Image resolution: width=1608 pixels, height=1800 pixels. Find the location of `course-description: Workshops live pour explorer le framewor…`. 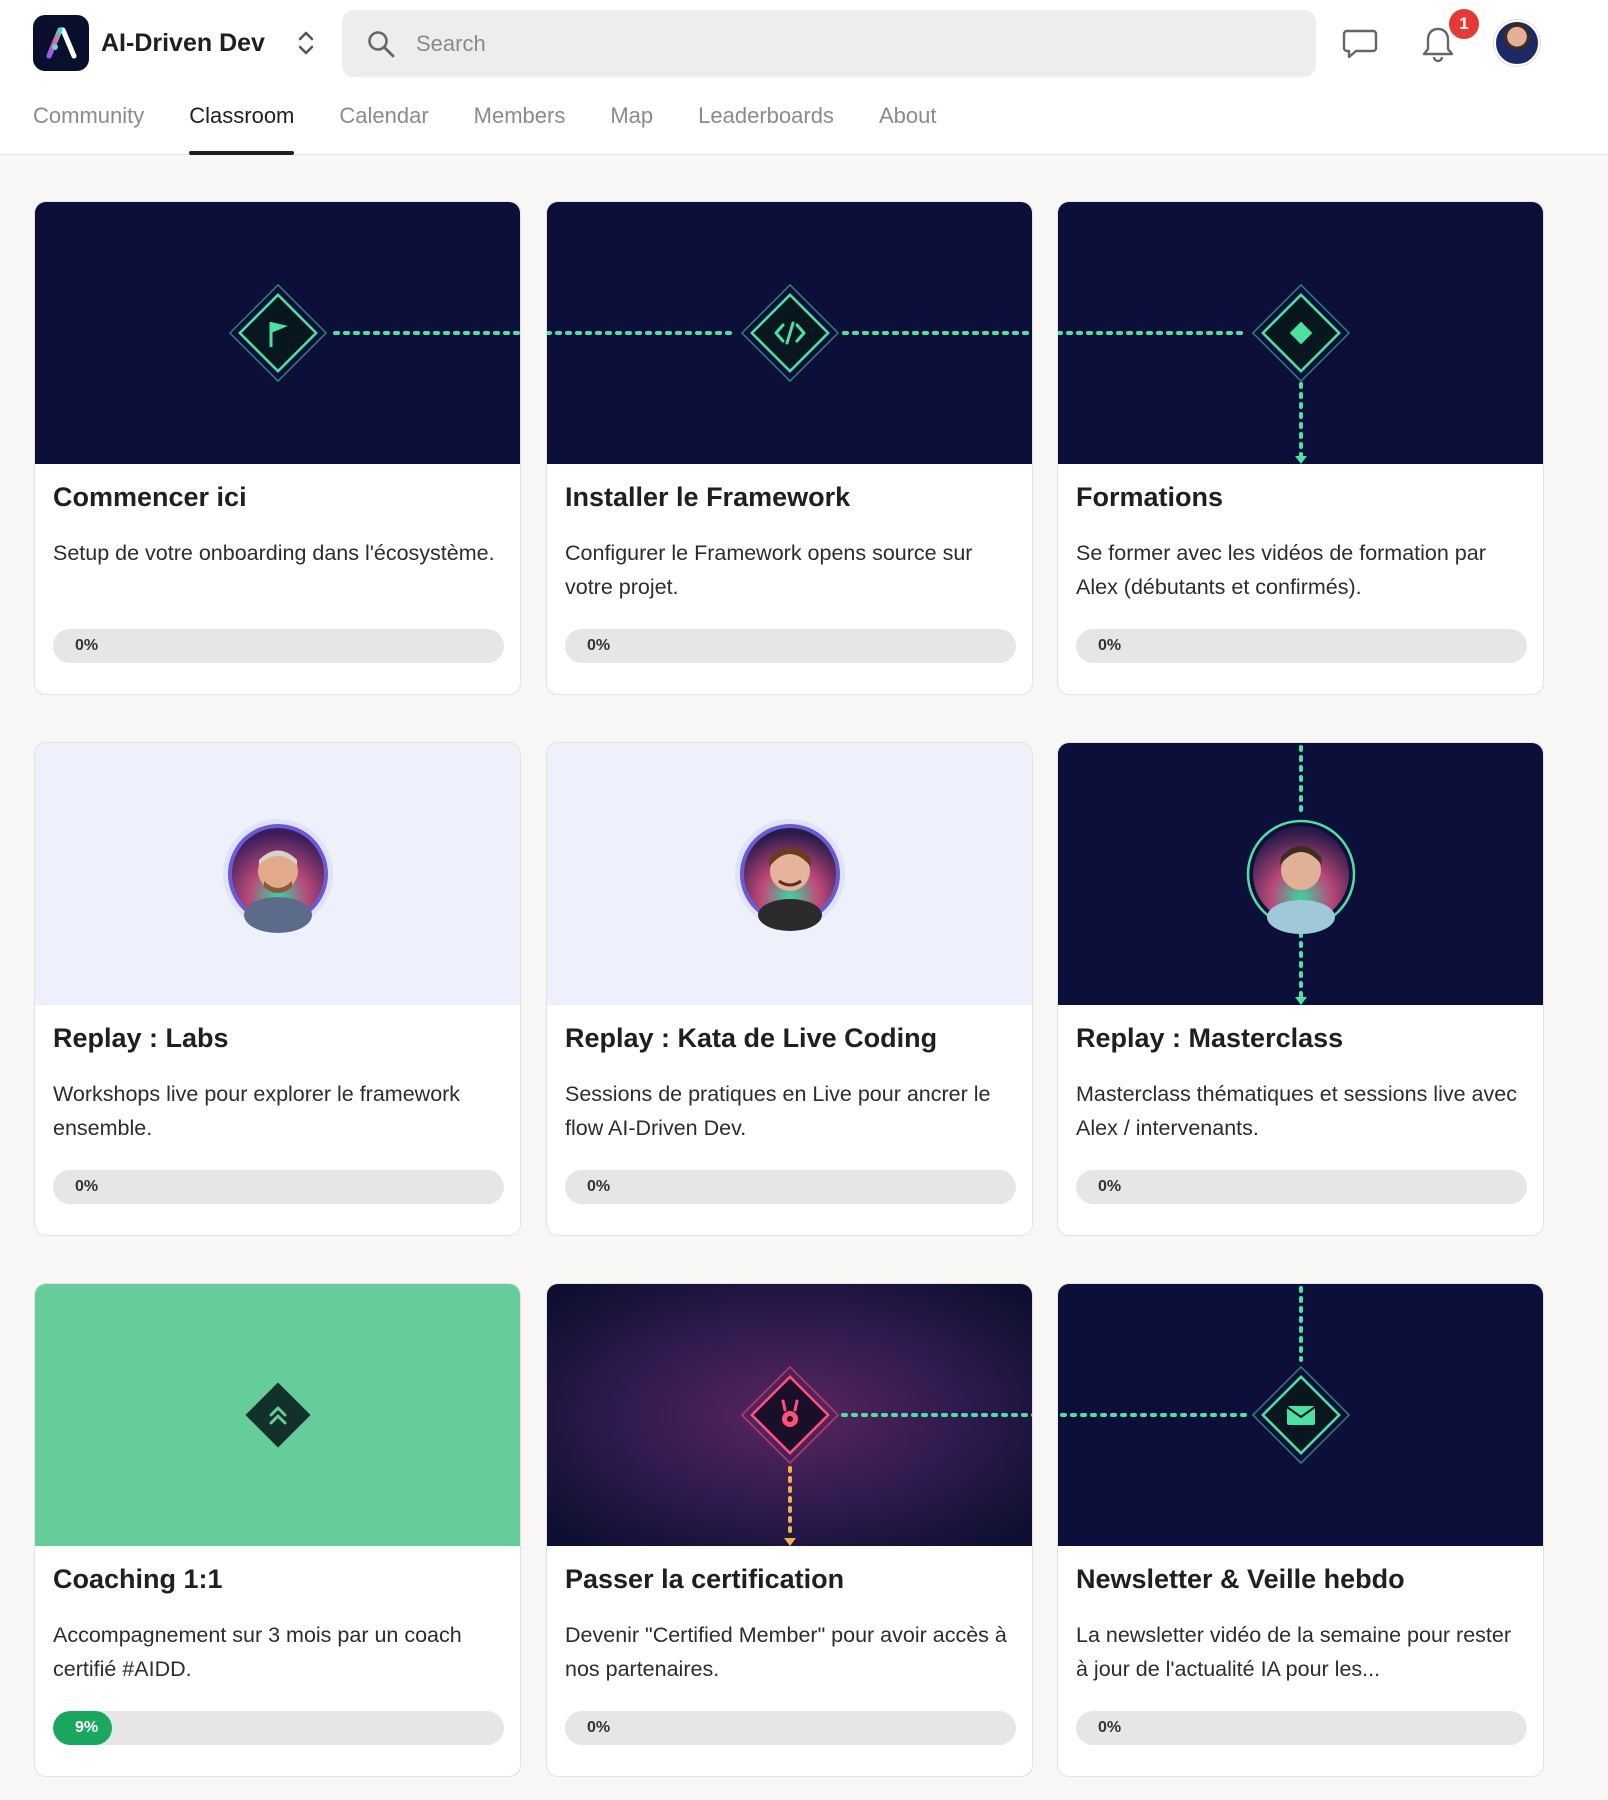

course-description: Workshops live pour explorer le framewor… is located at coordinates (257, 1111).